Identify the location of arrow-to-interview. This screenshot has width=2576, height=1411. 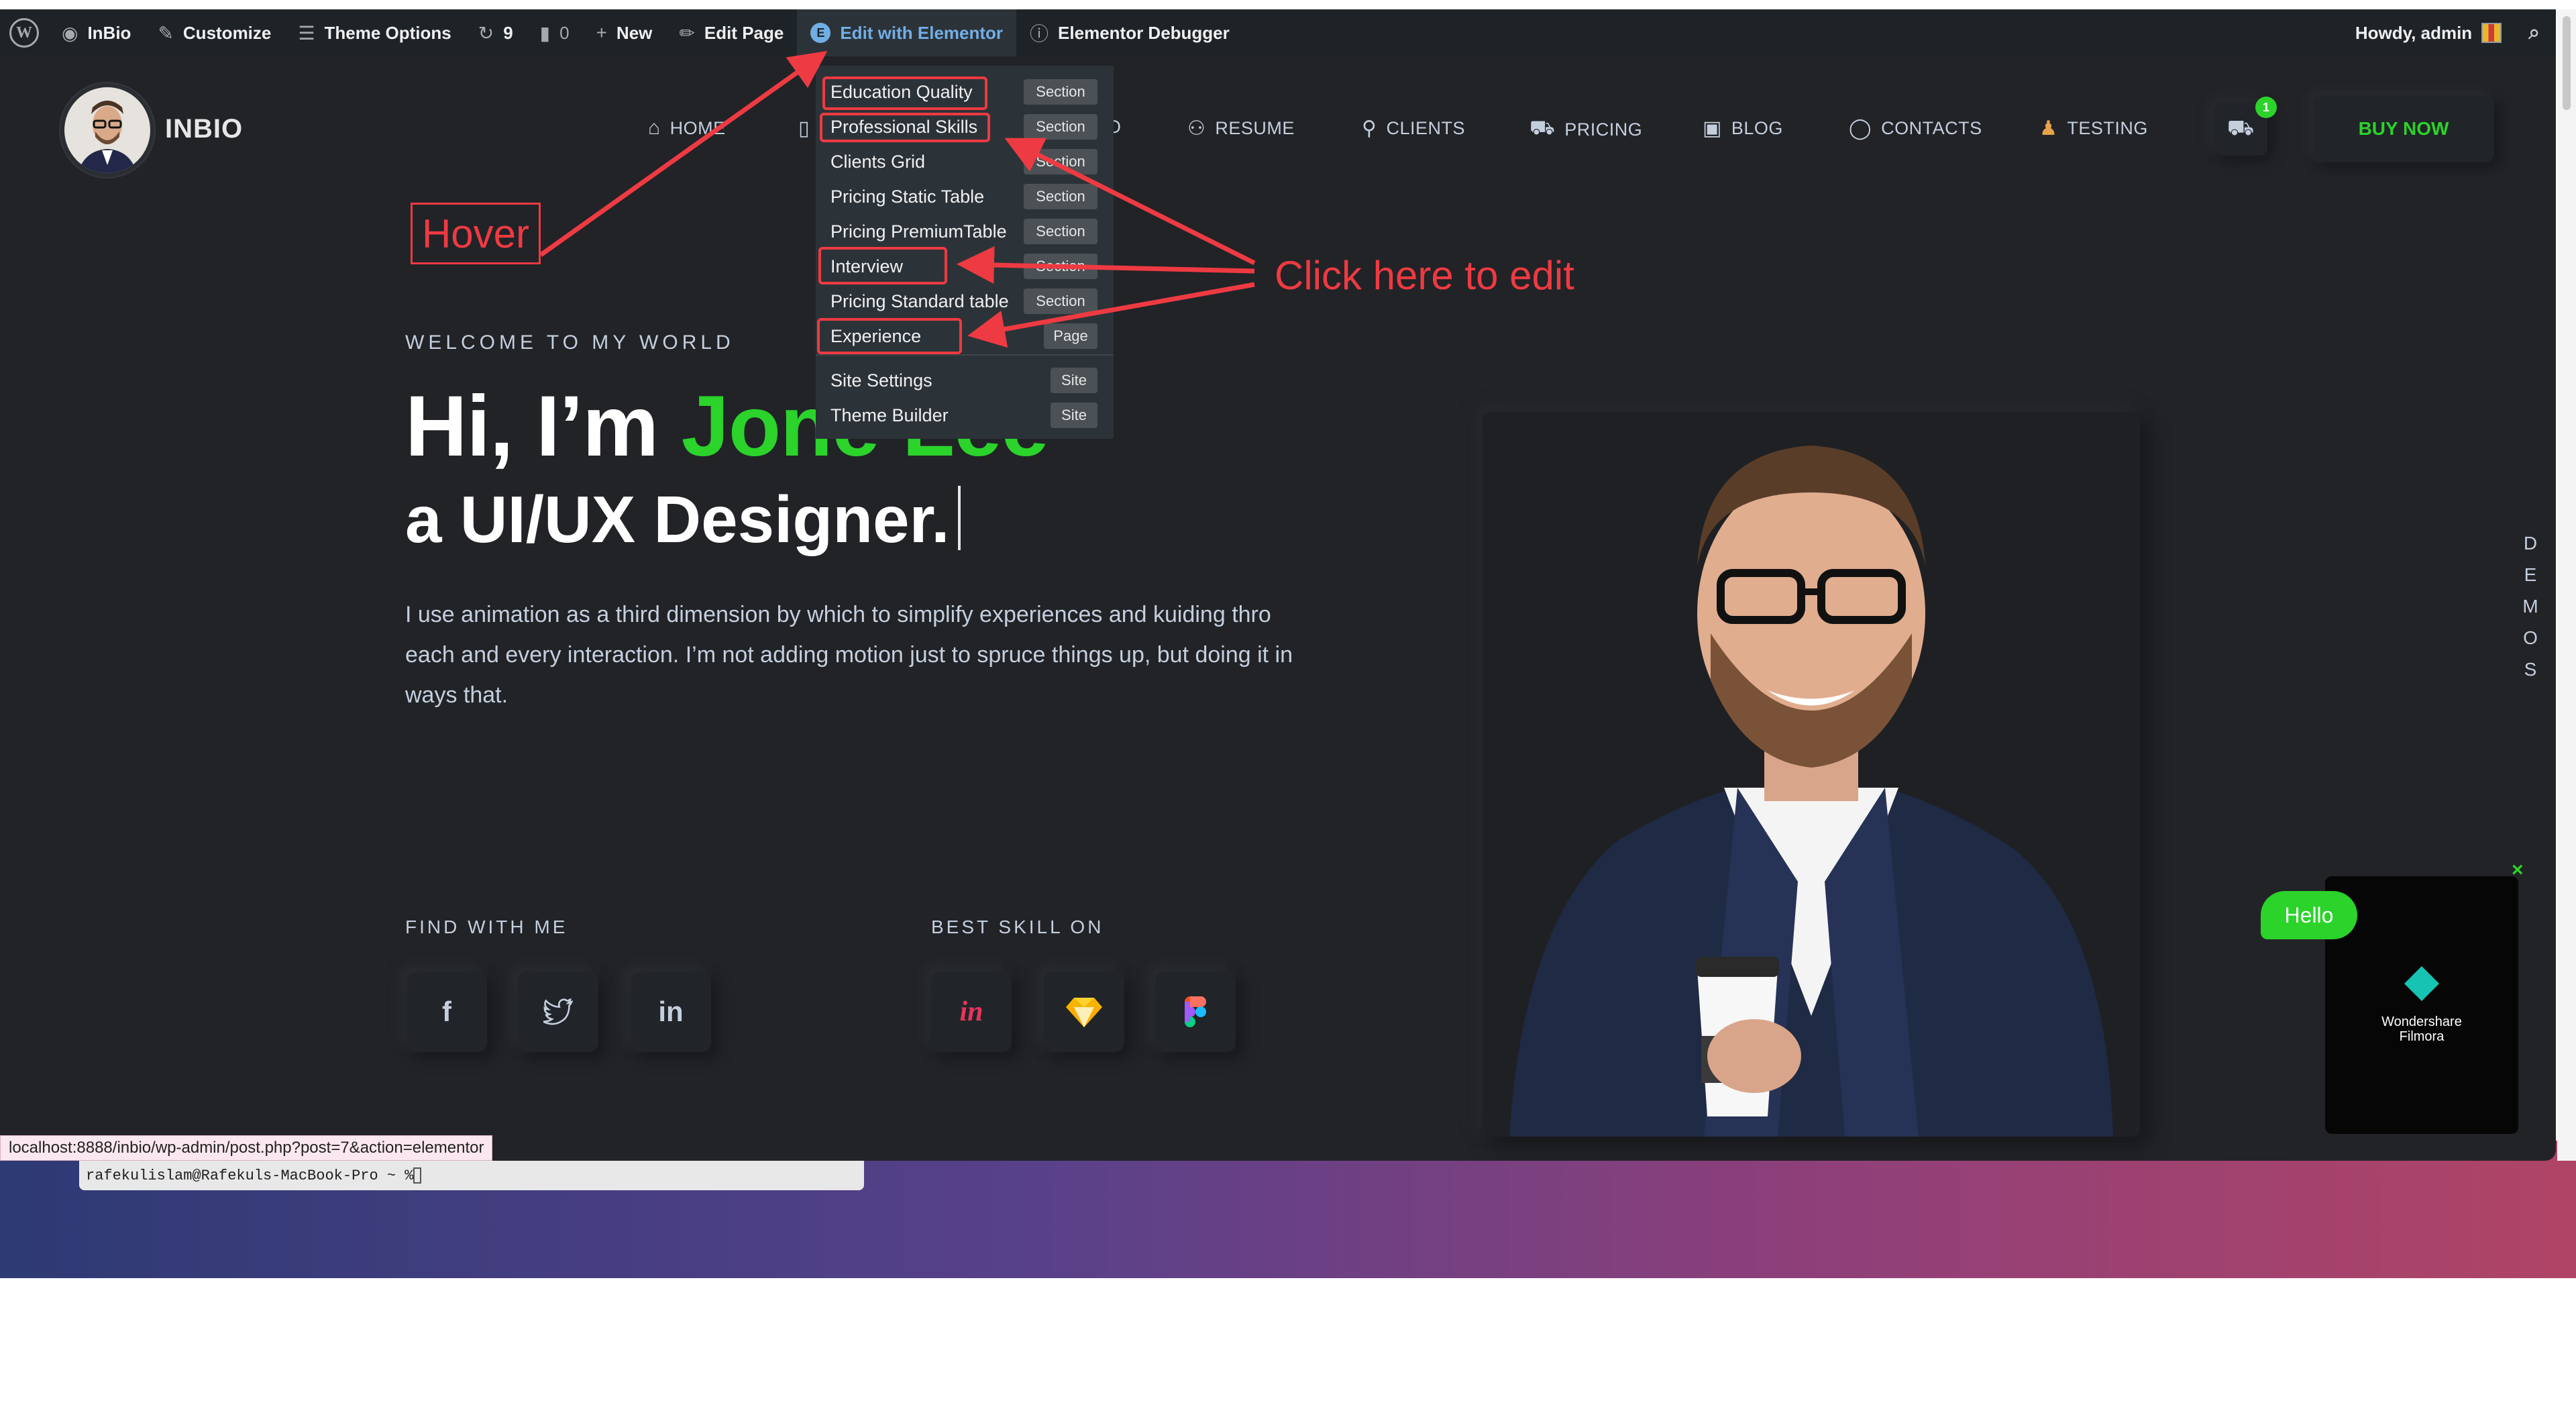
(1106, 265).